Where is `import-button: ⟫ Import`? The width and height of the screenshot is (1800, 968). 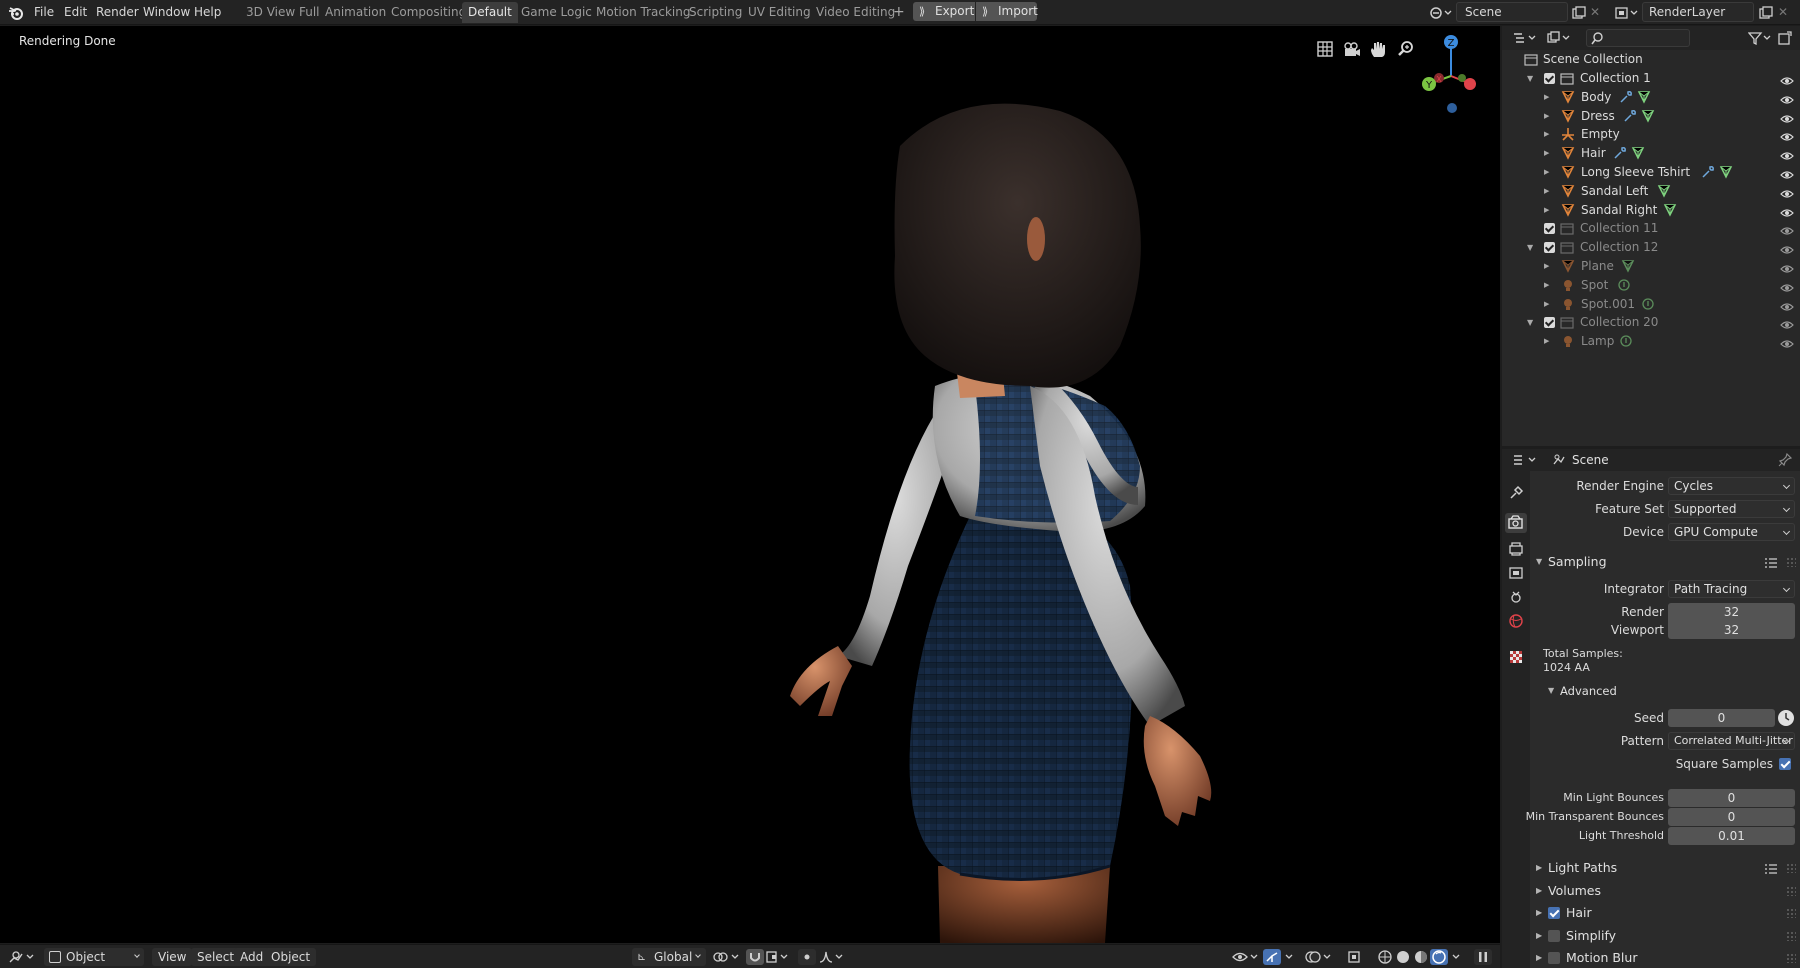 import-button: ⟫ Import is located at coordinates (1007, 11).